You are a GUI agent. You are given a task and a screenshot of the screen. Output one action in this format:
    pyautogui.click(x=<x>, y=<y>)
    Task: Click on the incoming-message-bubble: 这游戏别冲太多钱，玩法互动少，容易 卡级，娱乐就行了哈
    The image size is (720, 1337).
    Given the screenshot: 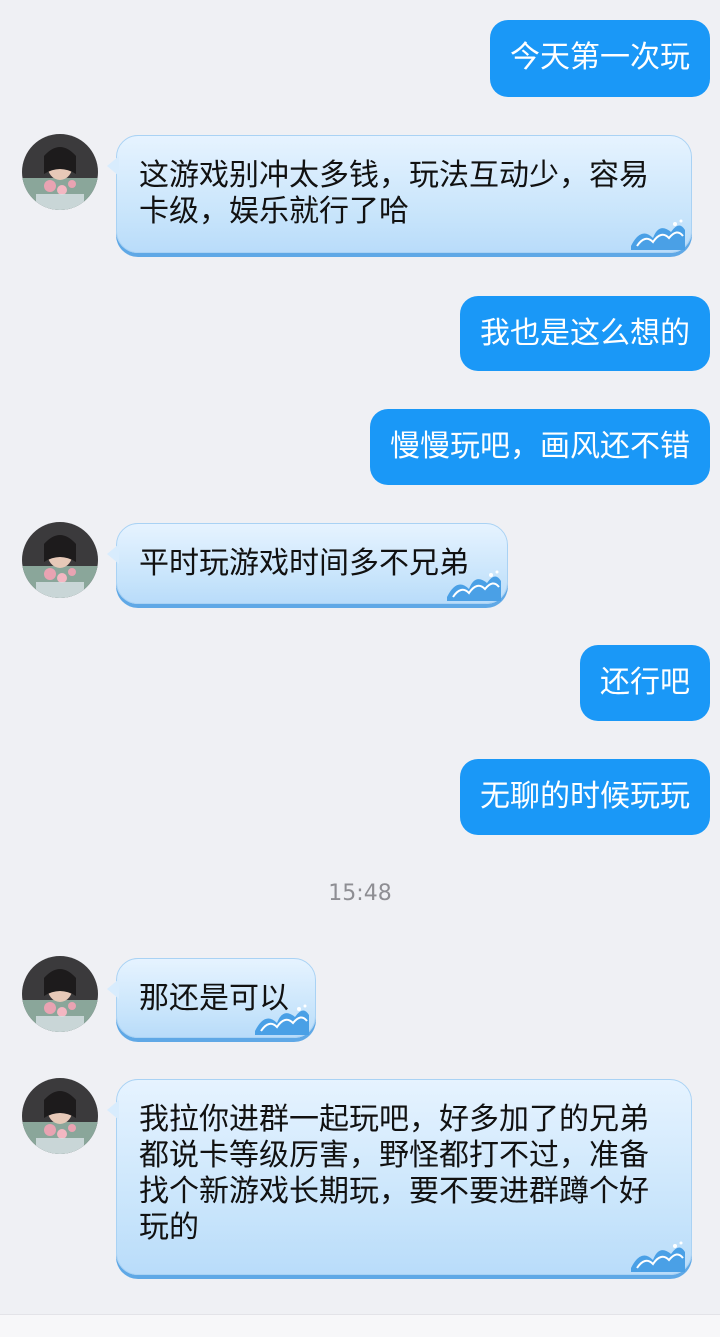 What is the action you would take?
    pyautogui.click(x=399, y=194)
    